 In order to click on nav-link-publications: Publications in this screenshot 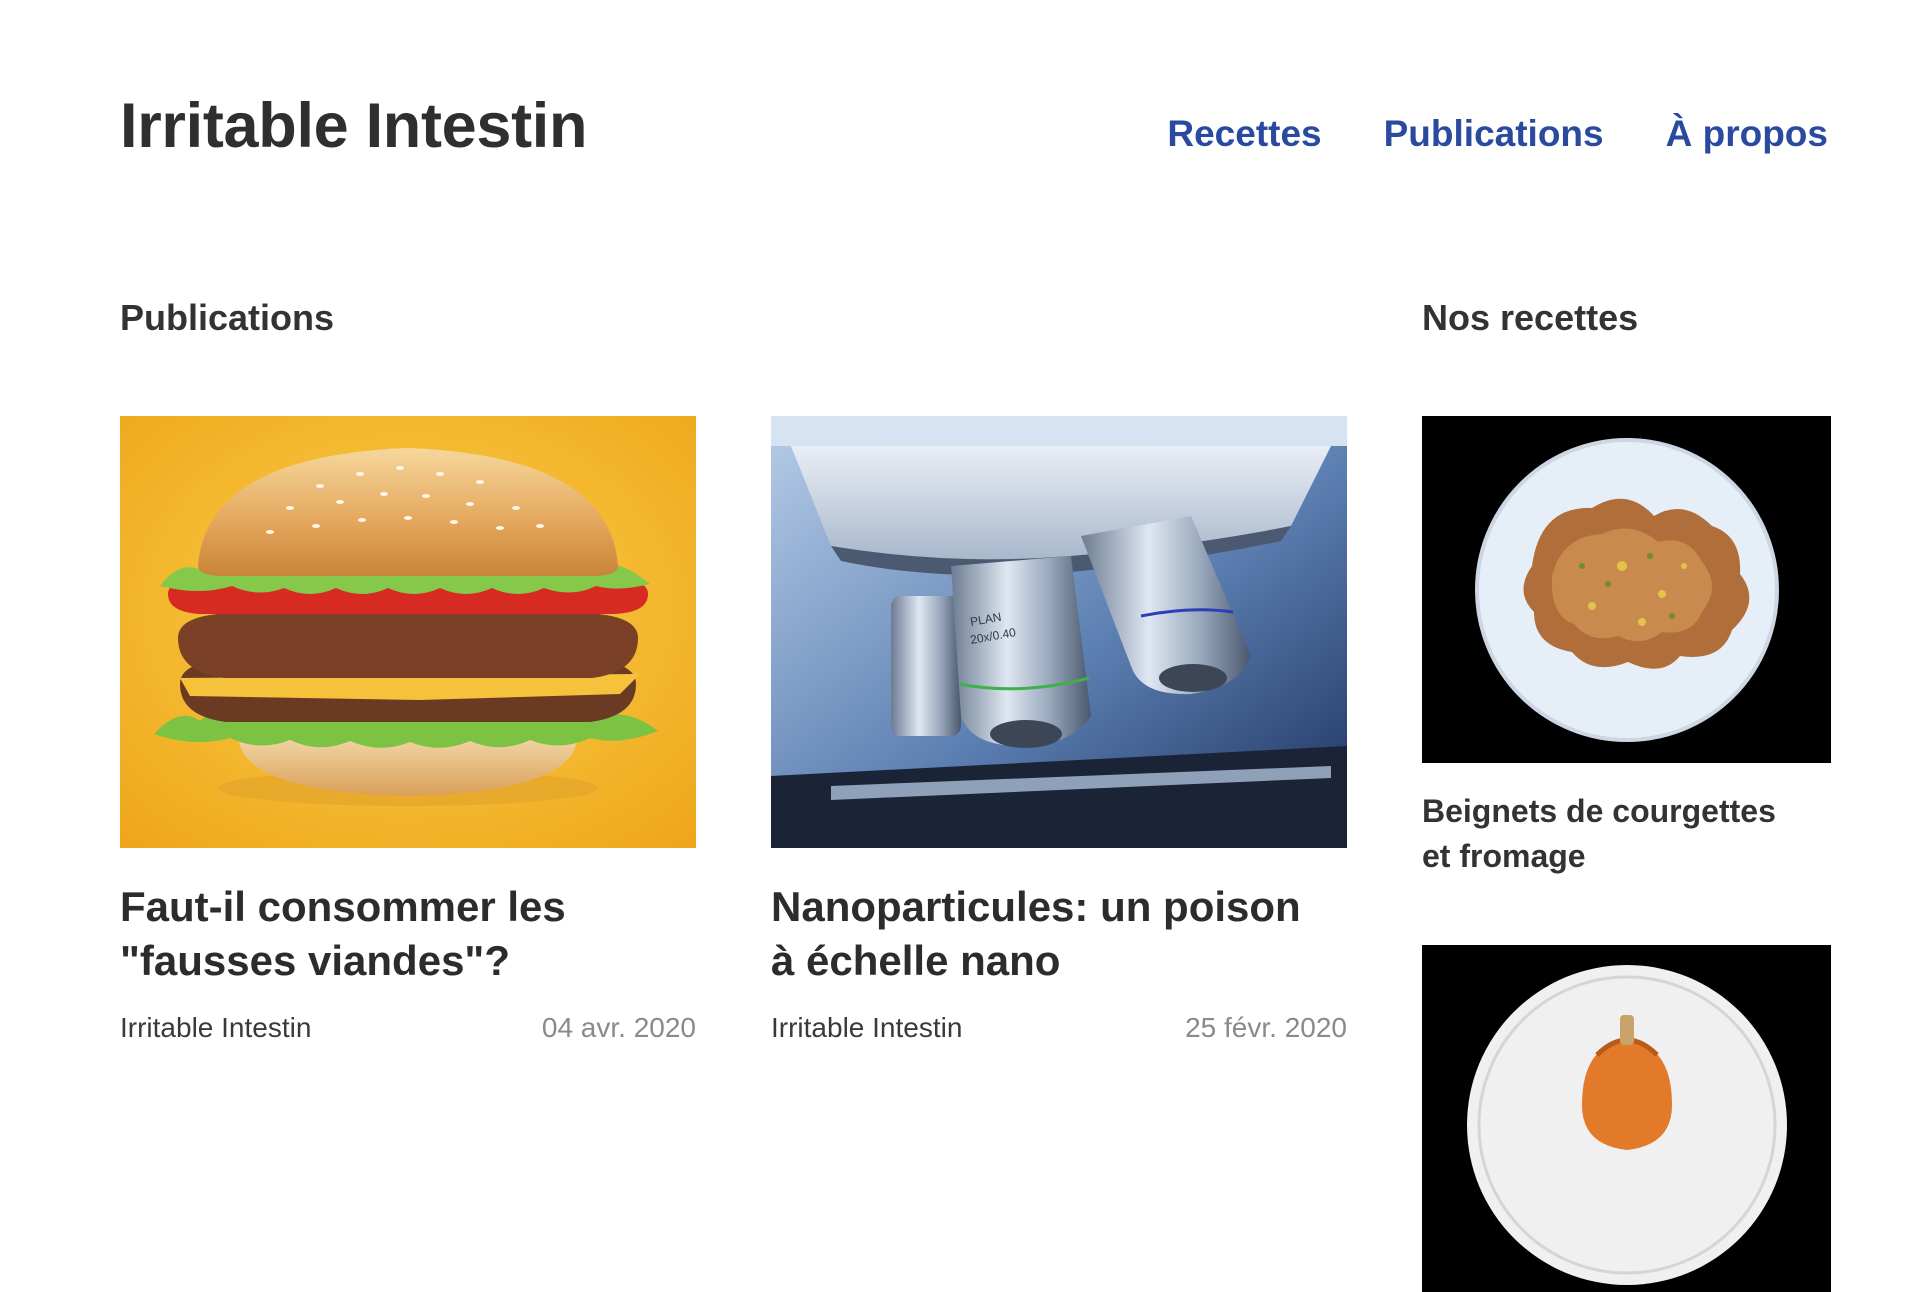, I will do `click(1494, 133)`.